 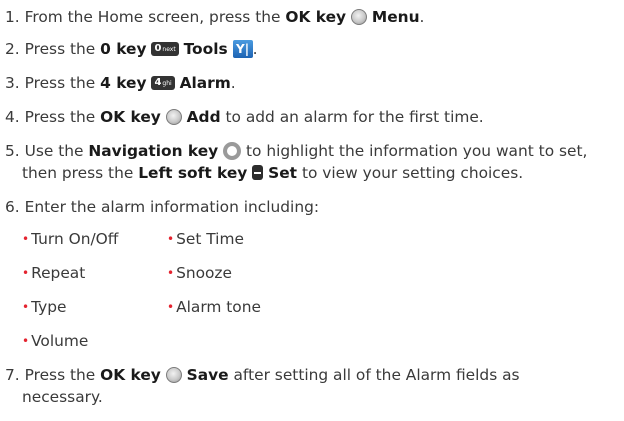 What do you see at coordinates (205, 49) in the screenshot?
I see `tools-label: Tools` at bounding box center [205, 49].